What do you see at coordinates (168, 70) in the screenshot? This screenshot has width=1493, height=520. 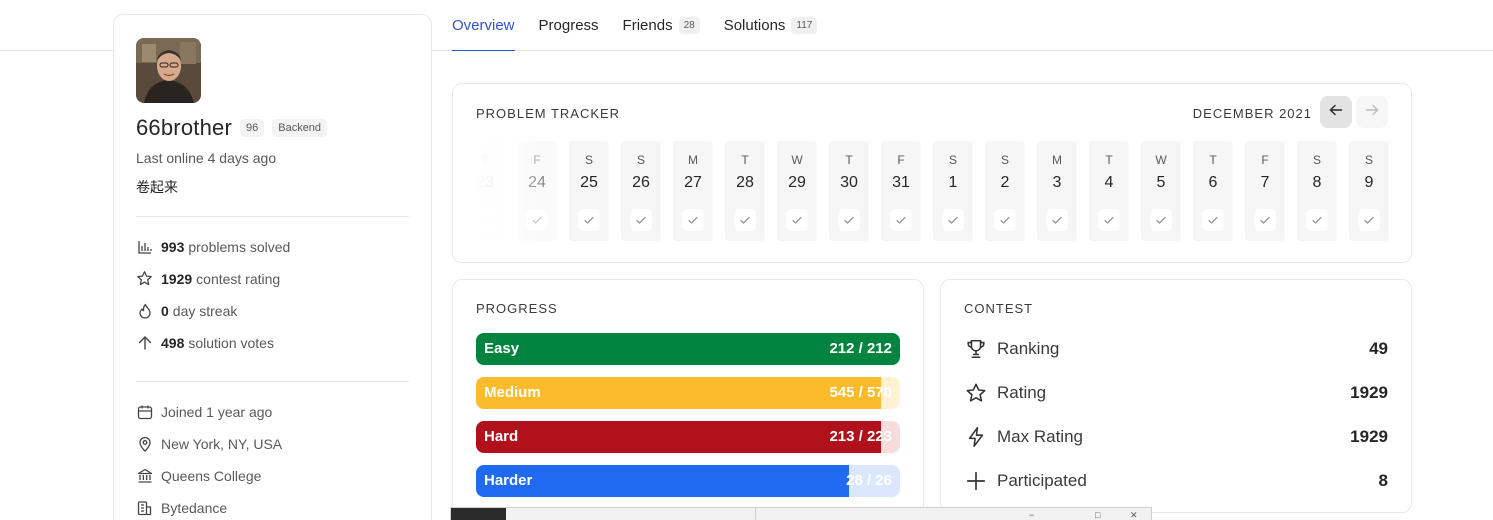 I see `avatar` at bounding box center [168, 70].